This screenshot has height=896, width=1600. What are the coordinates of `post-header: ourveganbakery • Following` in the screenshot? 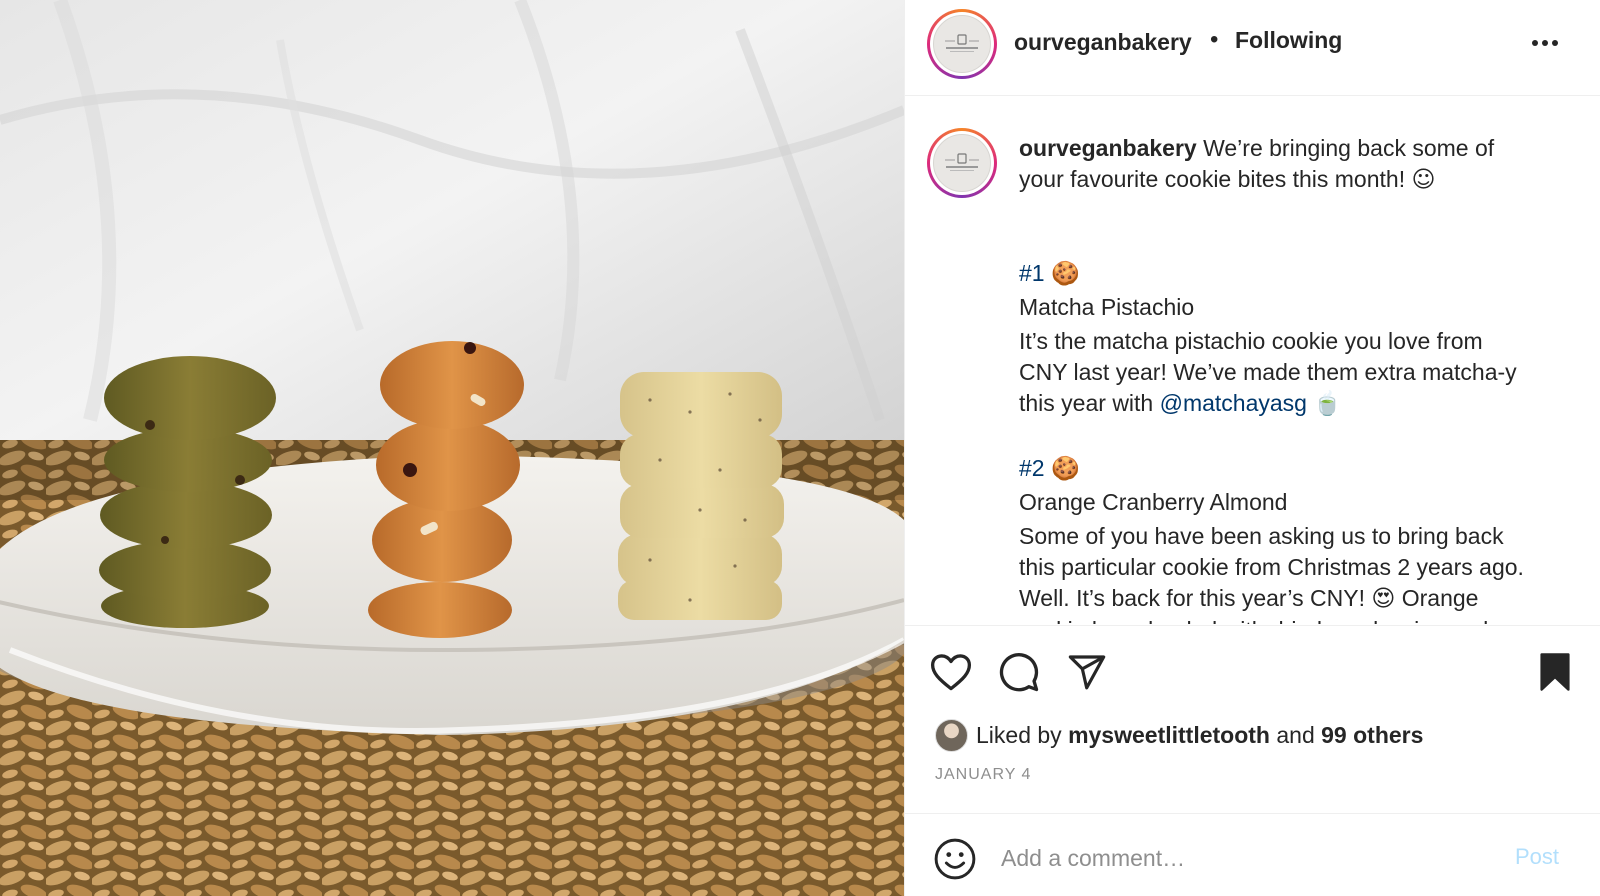 It's located at (1252, 48).